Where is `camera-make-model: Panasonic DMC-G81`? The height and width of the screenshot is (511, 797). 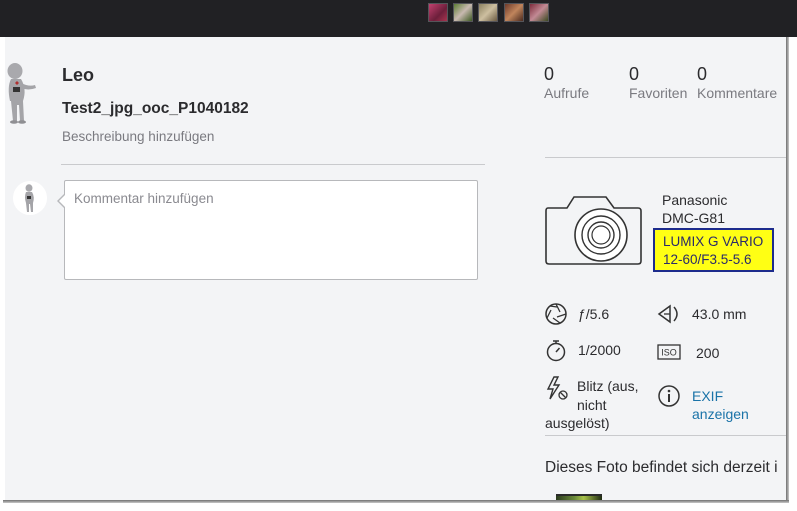
camera-make-model: Panasonic DMC-G81 is located at coordinates (694, 209).